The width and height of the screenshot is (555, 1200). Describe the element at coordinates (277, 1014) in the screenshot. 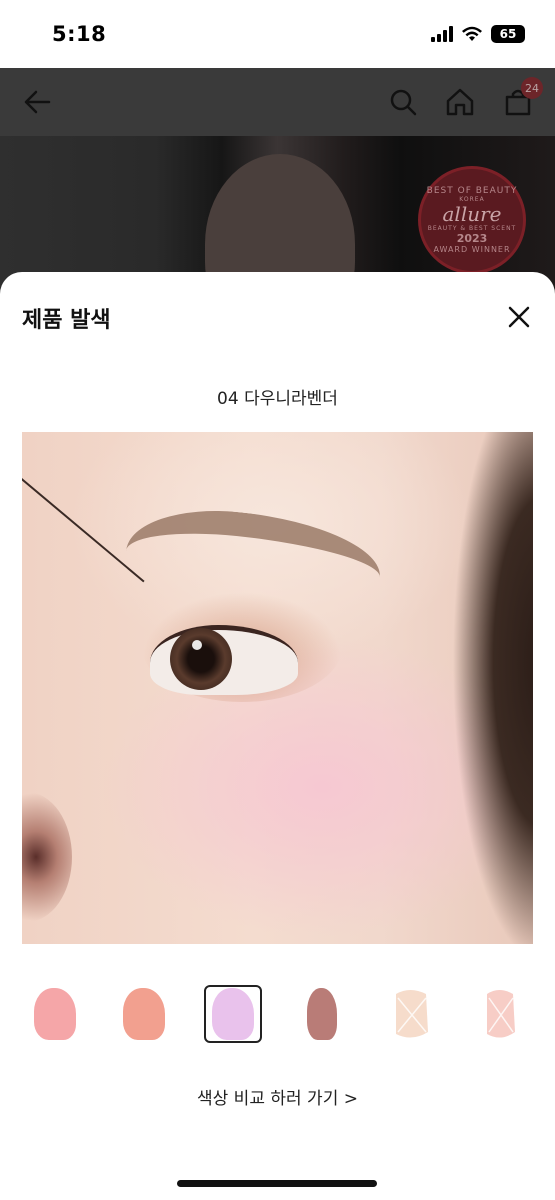

I see `swatch-selector` at that location.